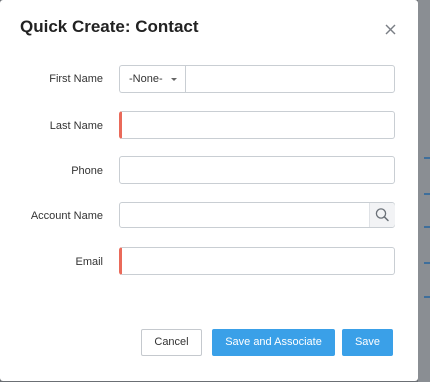 This screenshot has height=382, width=430. What do you see at coordinates (109, 26) in the screenshot?
I see `dialog-title: Quick Create: Contact` at bounding box center [109, 26].